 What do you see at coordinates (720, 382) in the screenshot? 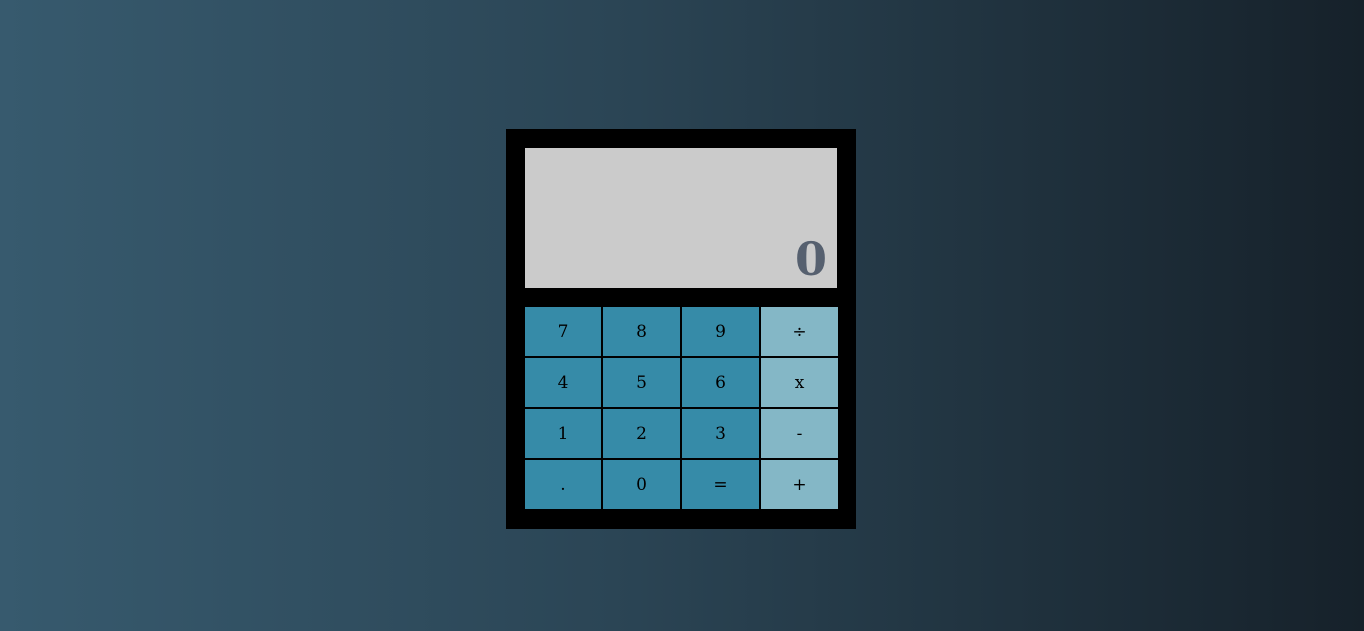
I see `key-6: 6` at bounding box center [720, 382].